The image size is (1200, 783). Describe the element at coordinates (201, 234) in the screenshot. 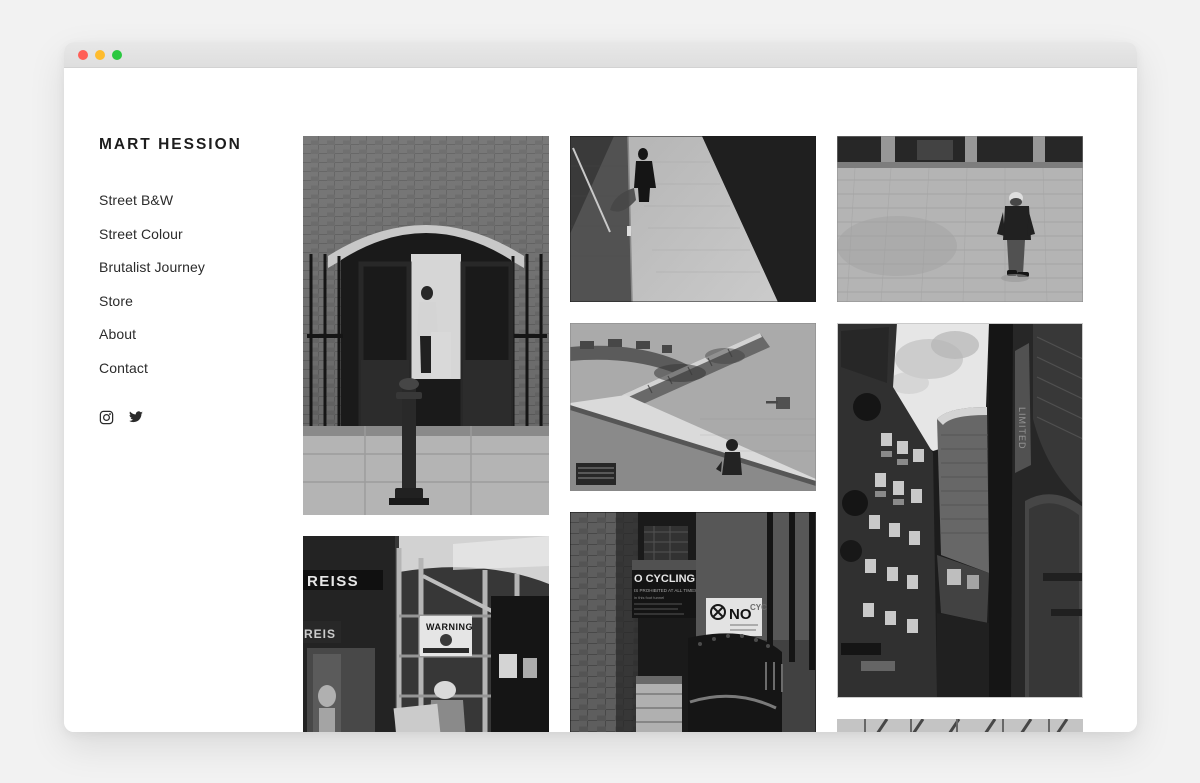

I see `sidebar-item-street-colour: Street Colour` at that location.